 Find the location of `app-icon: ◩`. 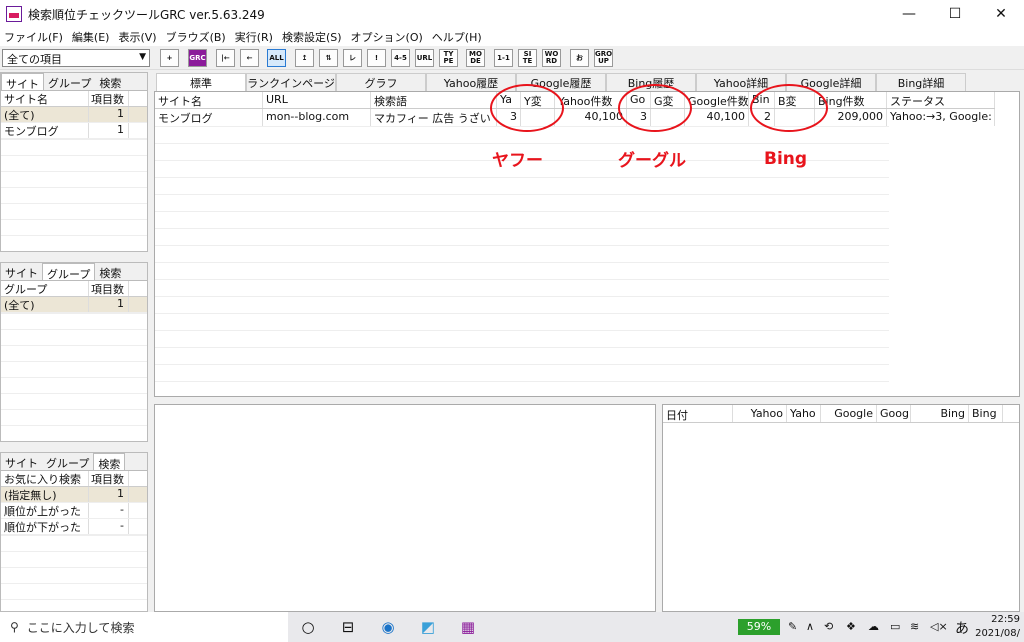

app-icon: ◩ is located at coordinates (428, 627).